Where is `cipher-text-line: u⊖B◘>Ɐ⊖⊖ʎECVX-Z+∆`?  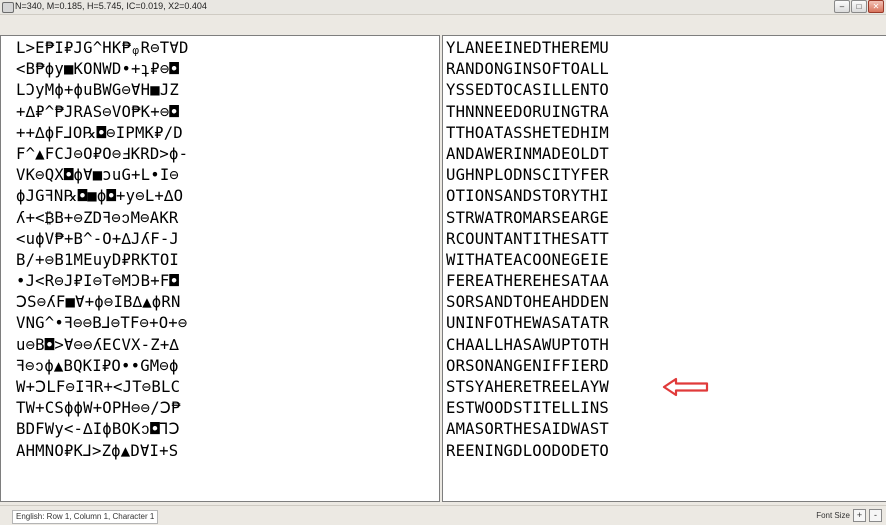
cipher-text-line: u⊖B◘>Ɐ⊖⊖ʎECVX-Z+∆ is located at coordinates (97, 344).